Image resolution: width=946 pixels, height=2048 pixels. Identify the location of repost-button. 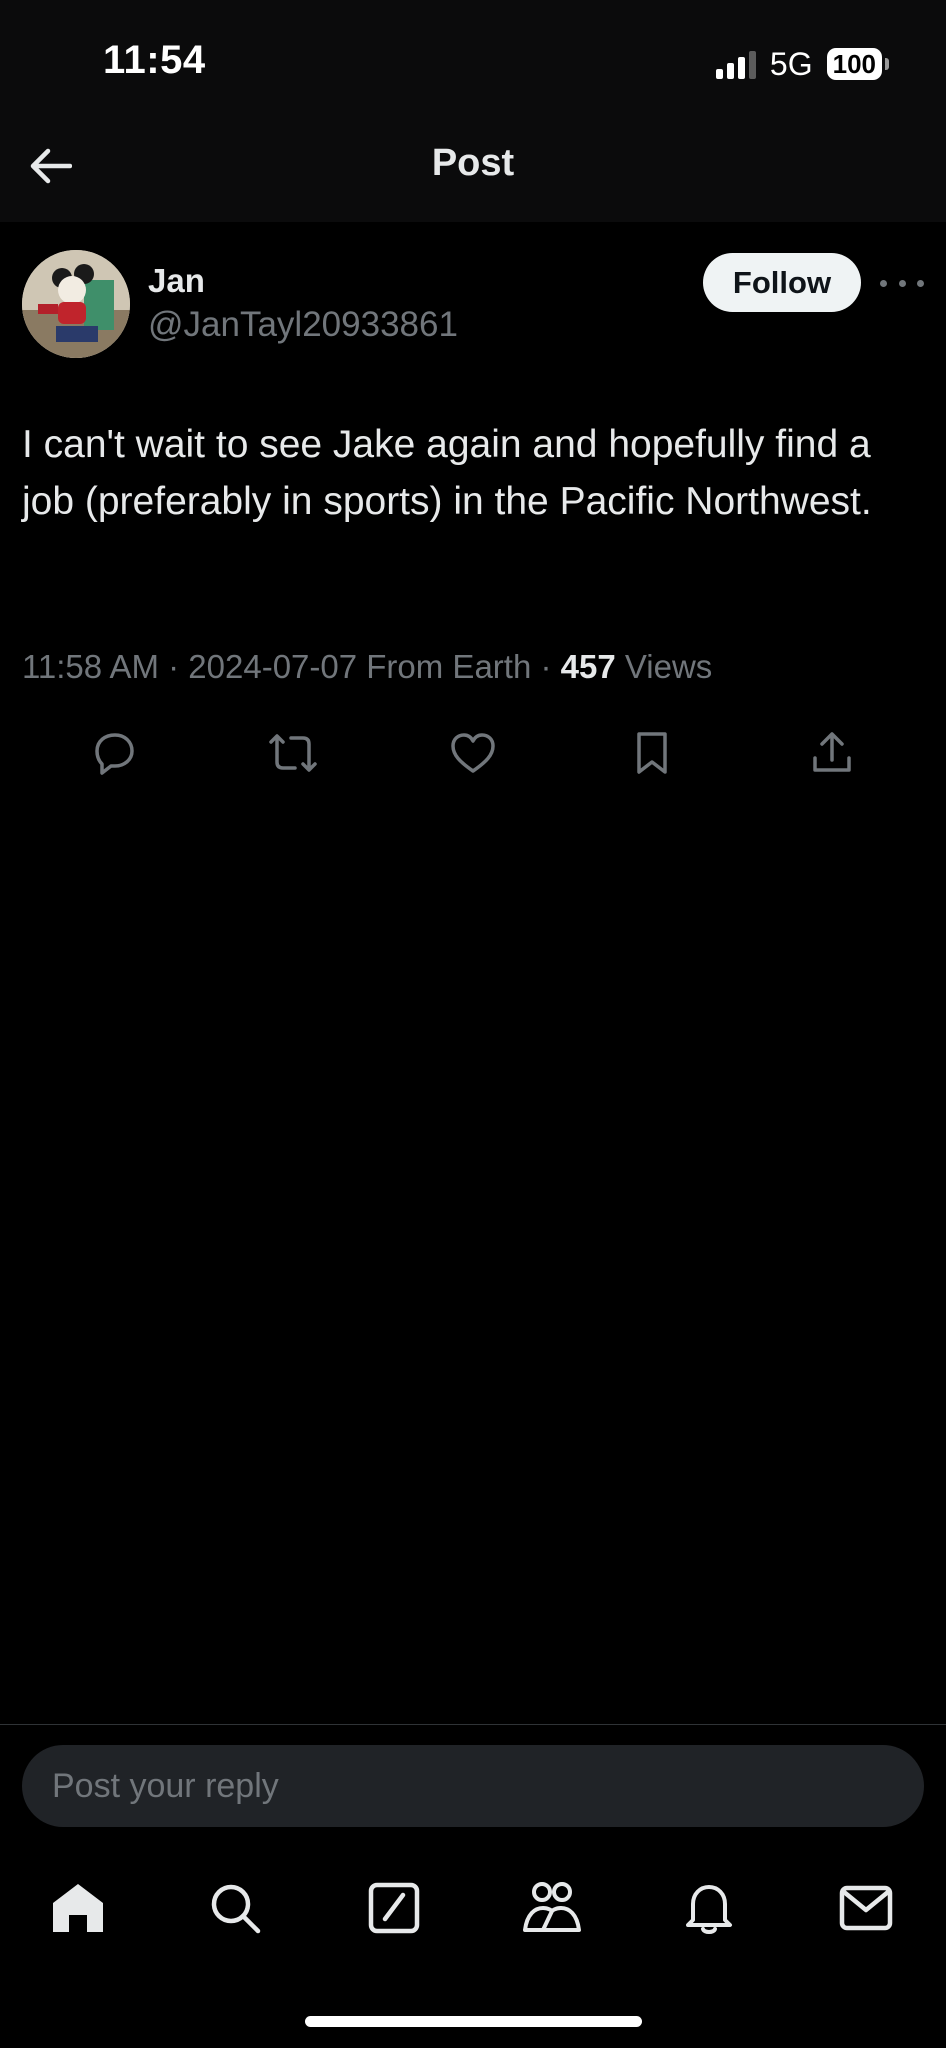
(293, 753).